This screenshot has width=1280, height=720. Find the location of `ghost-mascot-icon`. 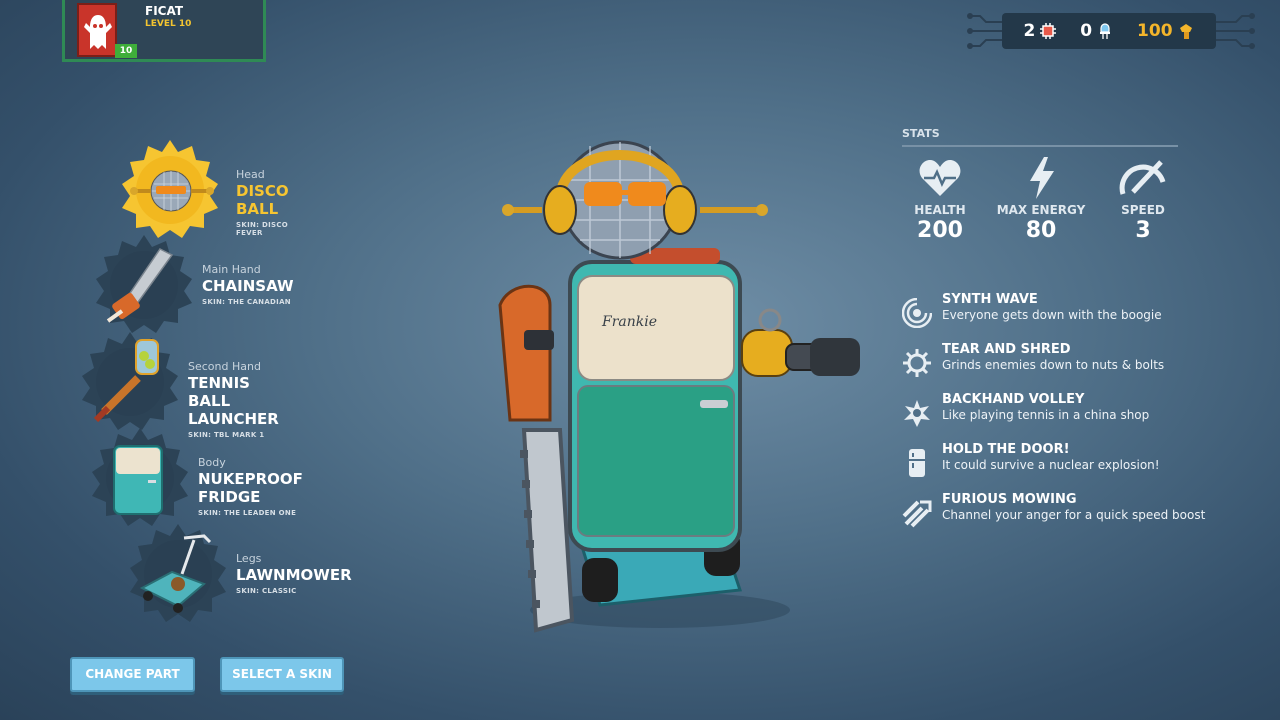

ghost-mascot-icon is located at coordinates (98, 32).